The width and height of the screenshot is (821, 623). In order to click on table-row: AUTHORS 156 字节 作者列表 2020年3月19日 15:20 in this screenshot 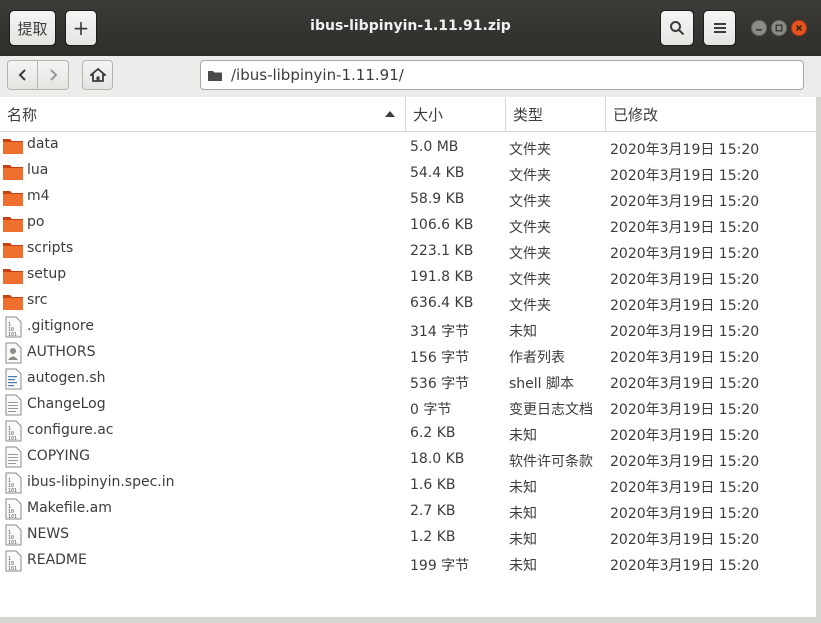, I will do `click(408, 353)`.